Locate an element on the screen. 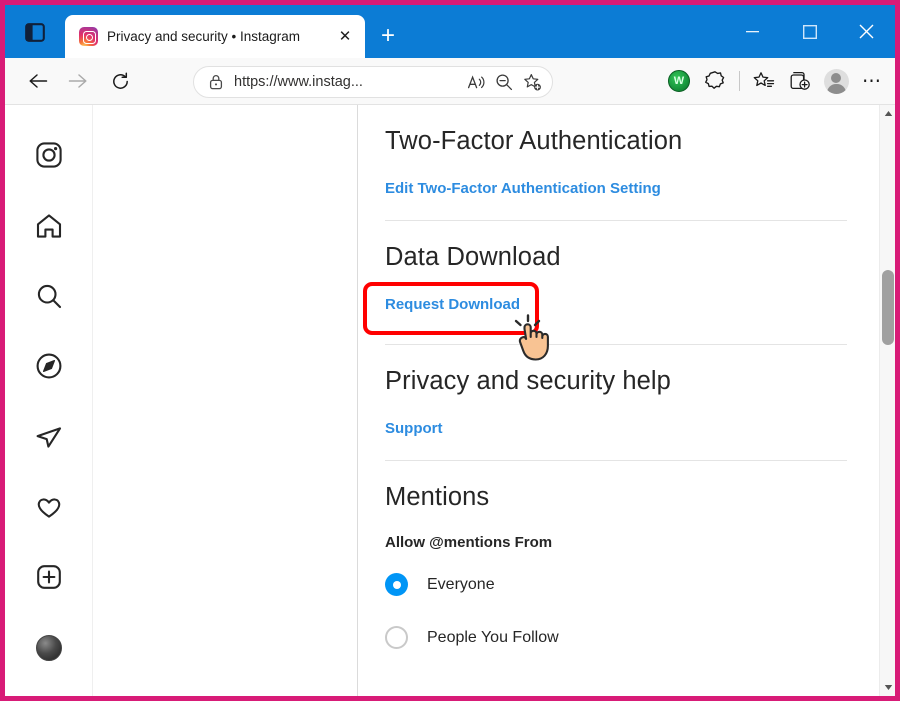 The image size is (900, 701). read-aloud-icon is located at coordinates (476, 82).